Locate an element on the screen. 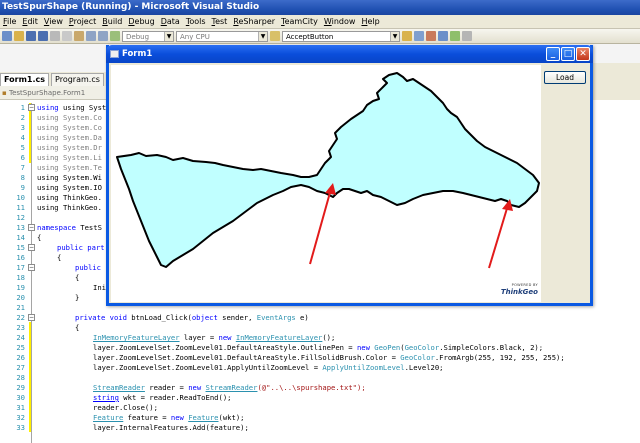 The image size is (640, 443). toolbox-icon is located at coordinates (431, 36).